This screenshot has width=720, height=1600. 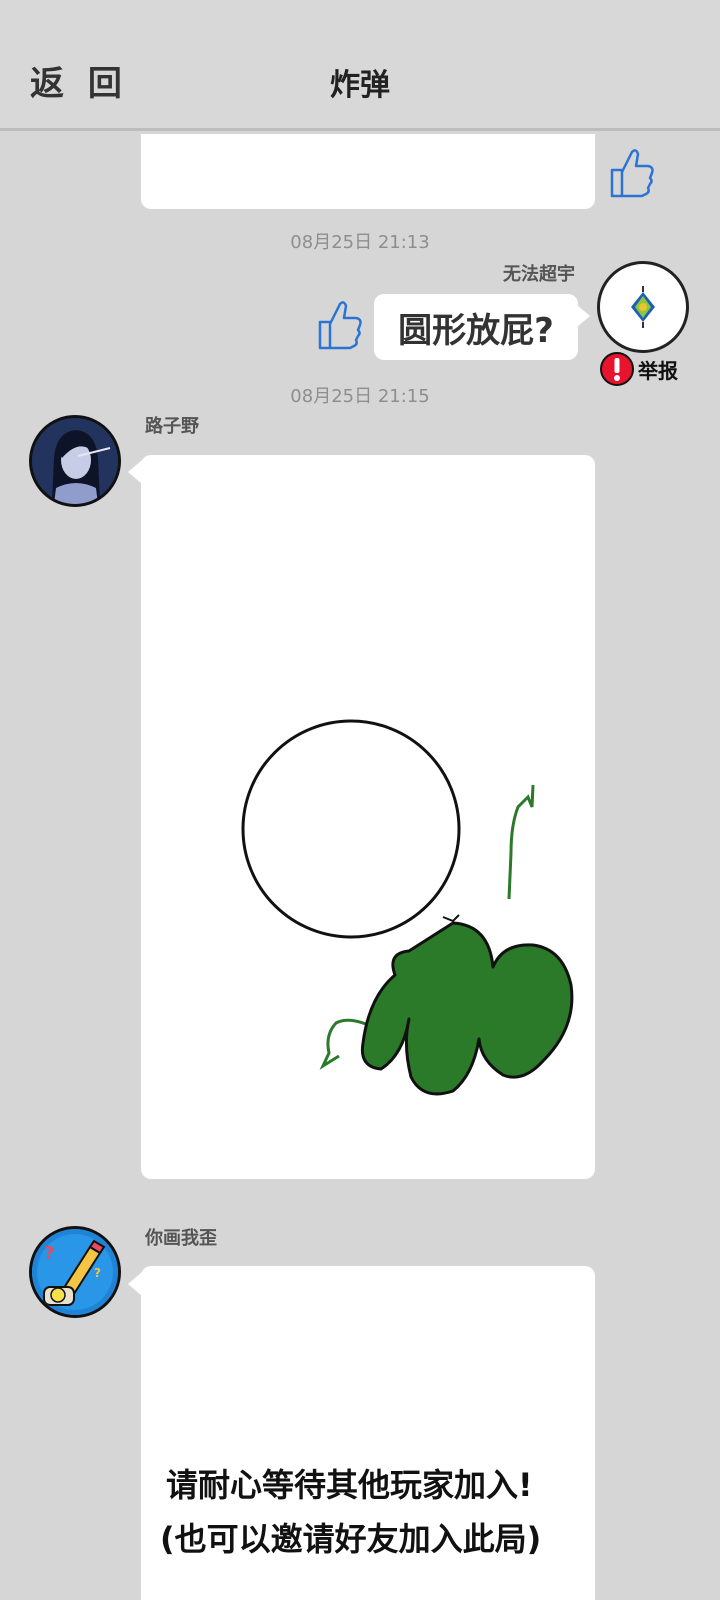 I want to click on message-bubble: 圆形放屁?, so click(x=476, y=327).